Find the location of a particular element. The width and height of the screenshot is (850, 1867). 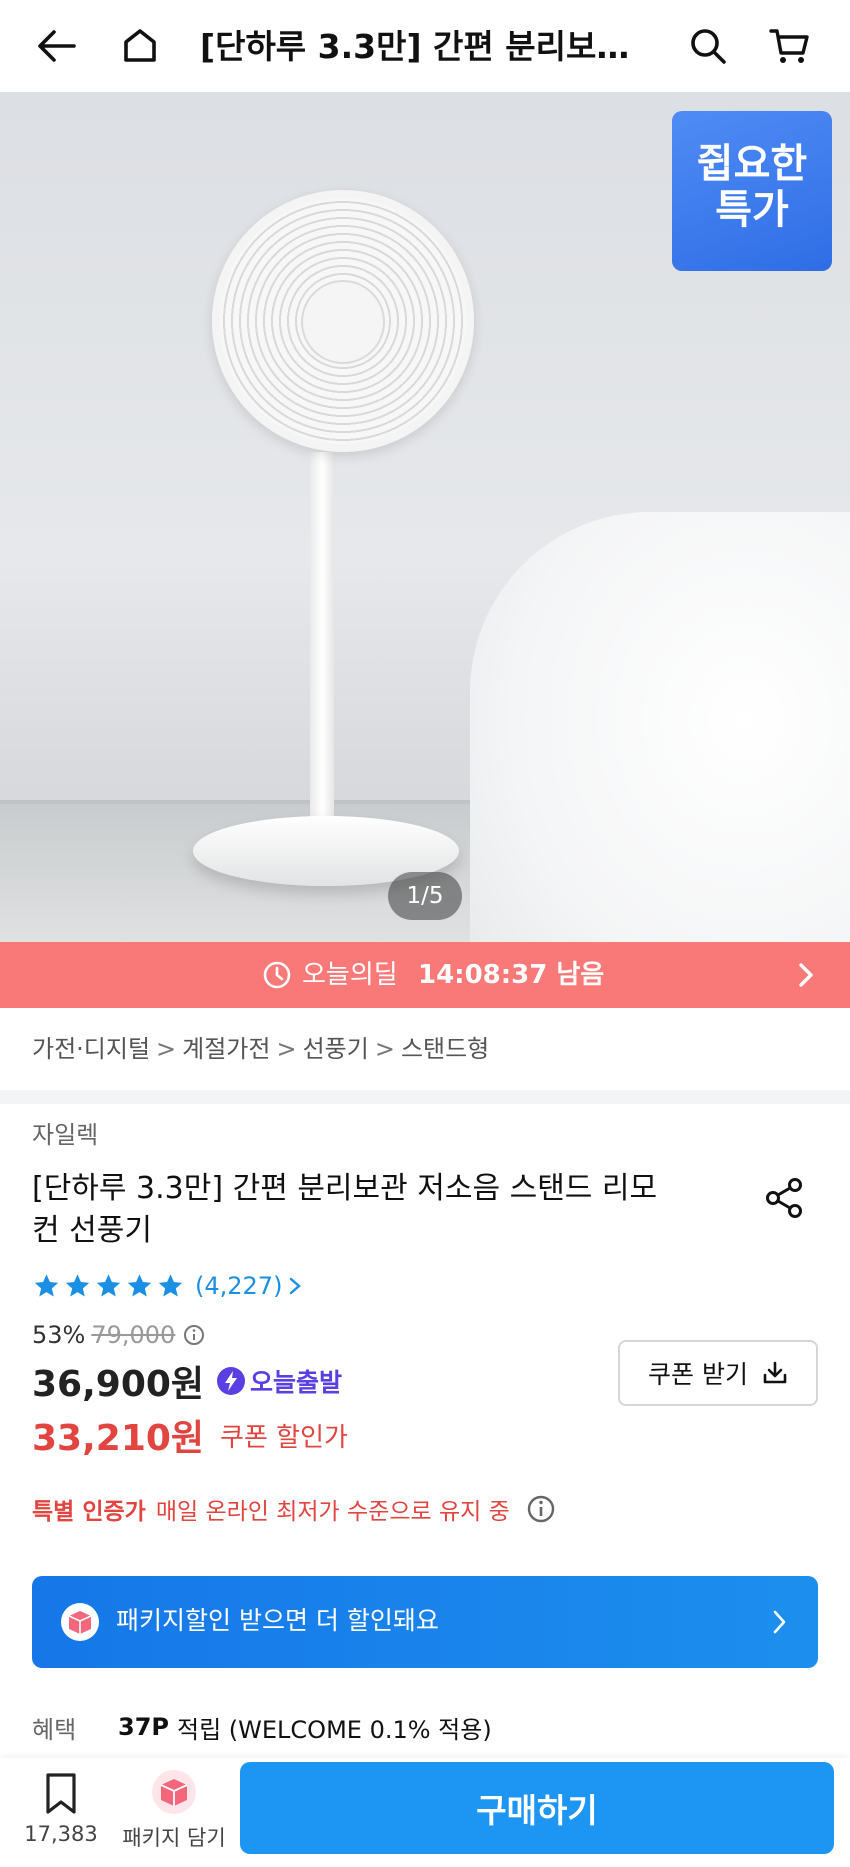

package-add-button: 패키지 담기 is located at coordinates (174, 1813).